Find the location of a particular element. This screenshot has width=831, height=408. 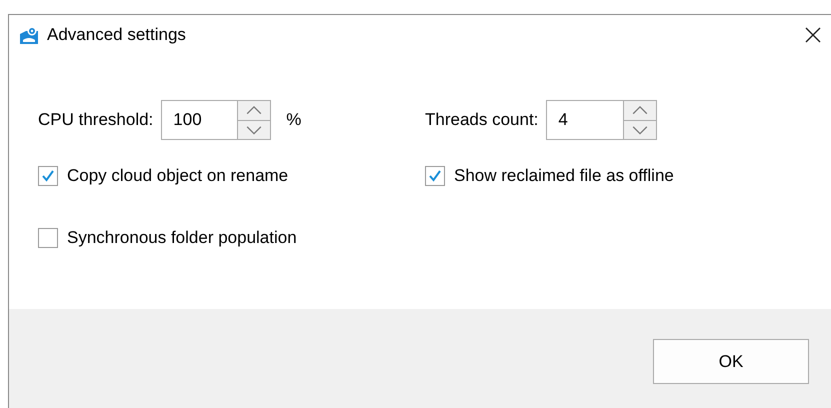

number-spinner: 100 is located at coordinates (216, 120).